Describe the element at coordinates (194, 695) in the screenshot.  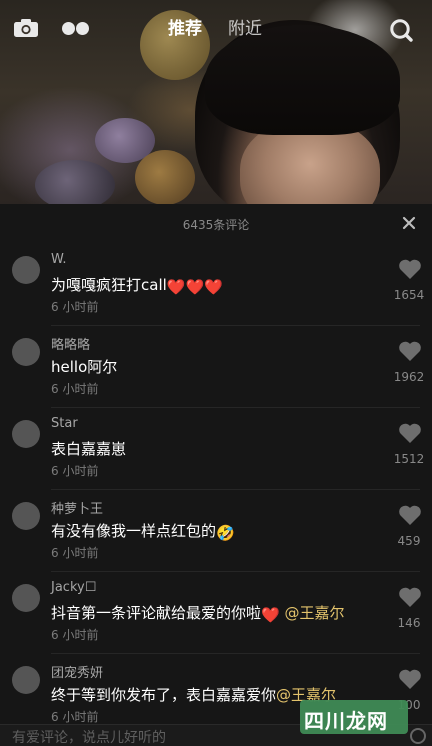
I see `comment-text: 终于等到你发布了，表白嘉嘉爱你@王嘉尔` at that location.